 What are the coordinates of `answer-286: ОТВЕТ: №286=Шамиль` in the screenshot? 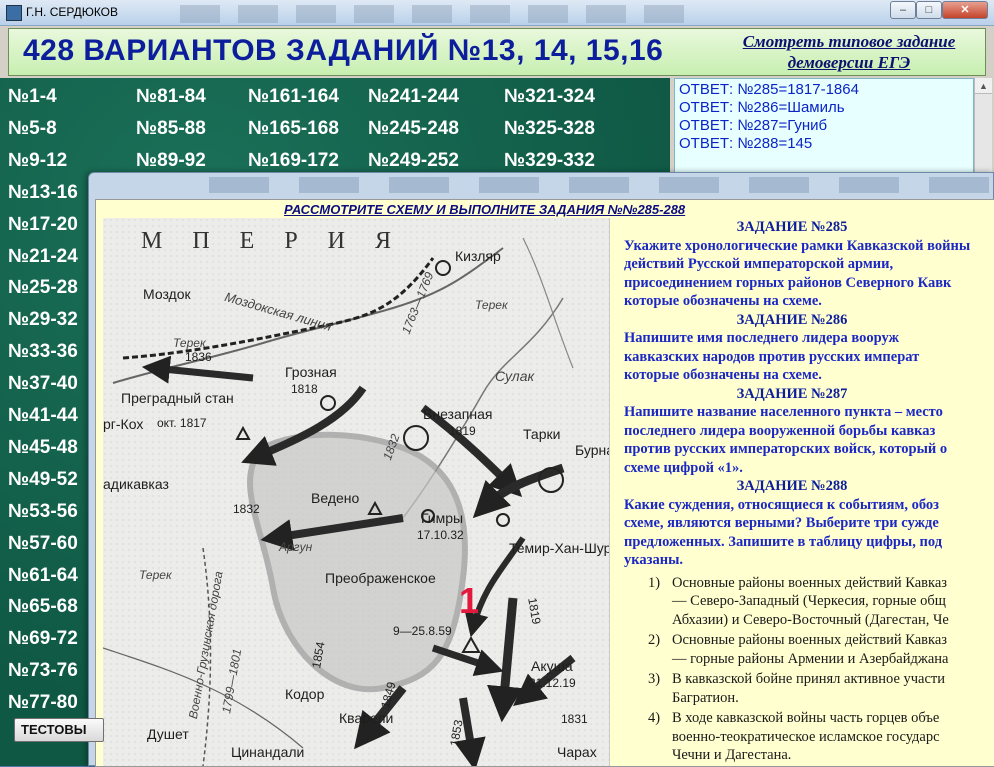 It's located at (762, 107).